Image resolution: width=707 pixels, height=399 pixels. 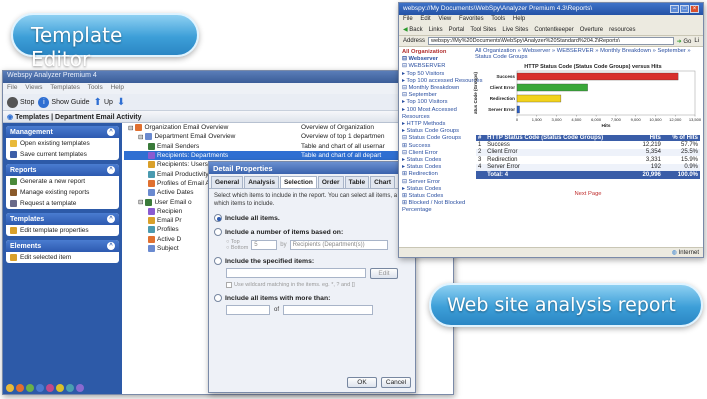 I want to click on nav-link: ▸ Status Code Groups, so click(x=435, y=131).